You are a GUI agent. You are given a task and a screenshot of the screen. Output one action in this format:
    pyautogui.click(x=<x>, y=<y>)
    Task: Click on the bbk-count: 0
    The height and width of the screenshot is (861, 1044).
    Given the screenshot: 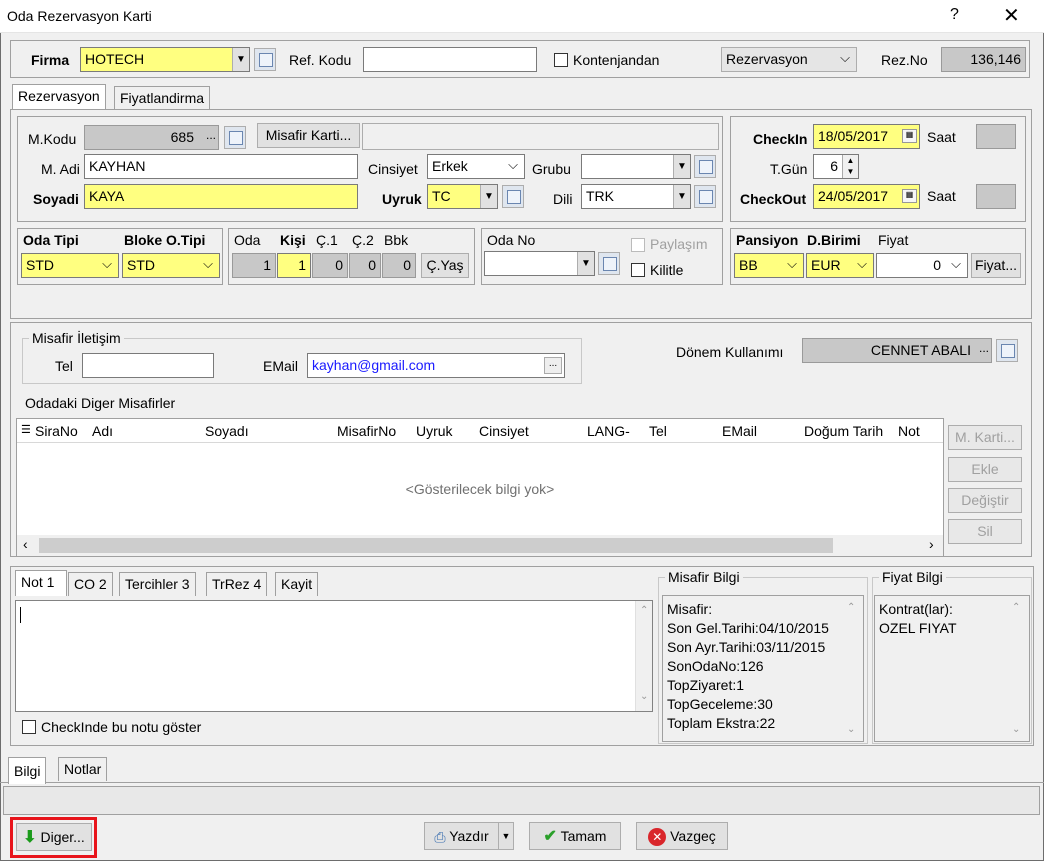 What is the action you would take?
    pyautogui.click(x=399, y=265)
    